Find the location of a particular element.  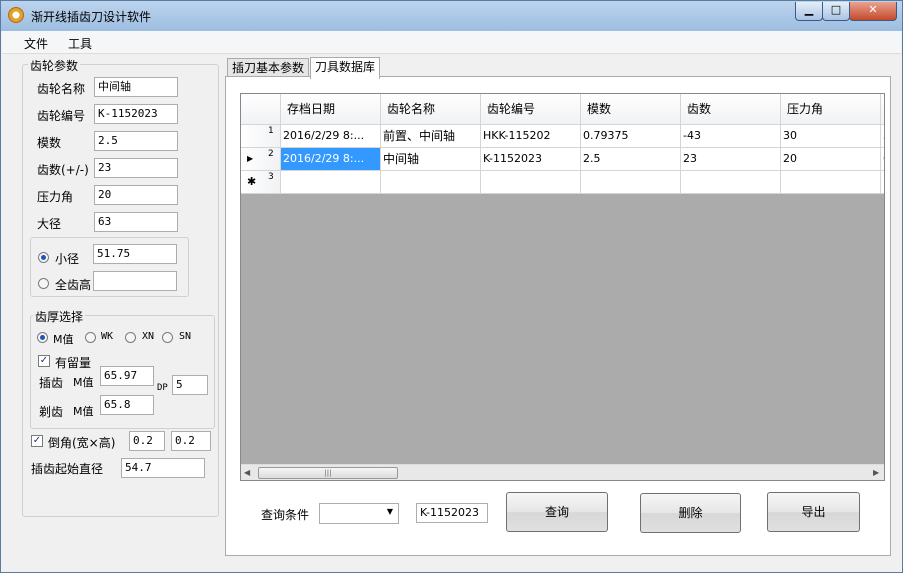

query-condition-label: 查询条件 is located at coordinates (285, 515).